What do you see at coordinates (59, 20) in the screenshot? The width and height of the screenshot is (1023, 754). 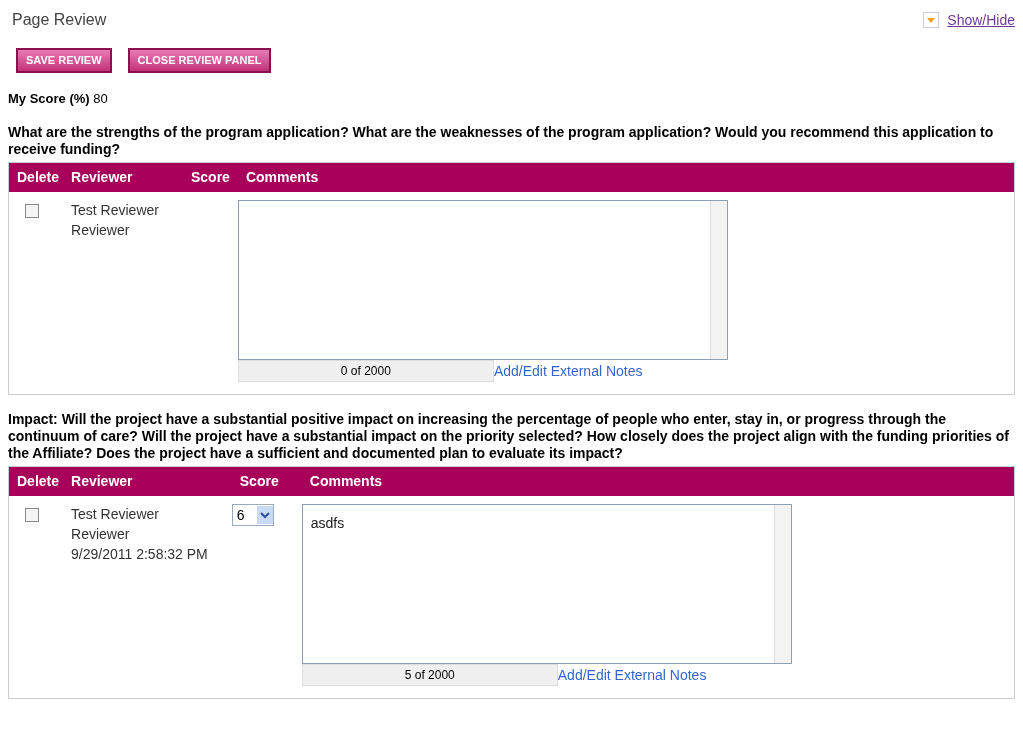 I see `page-title: Page Review` at bounding box center [59, 20].